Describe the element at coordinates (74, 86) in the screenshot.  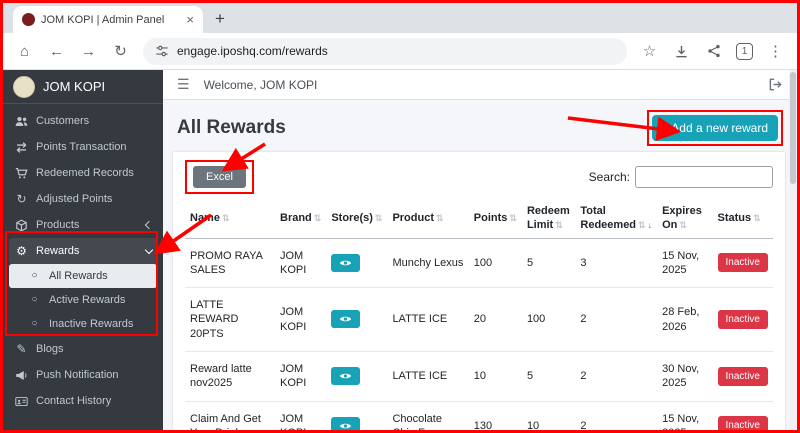
I see `brand-name: JOM KOPI` at that location.